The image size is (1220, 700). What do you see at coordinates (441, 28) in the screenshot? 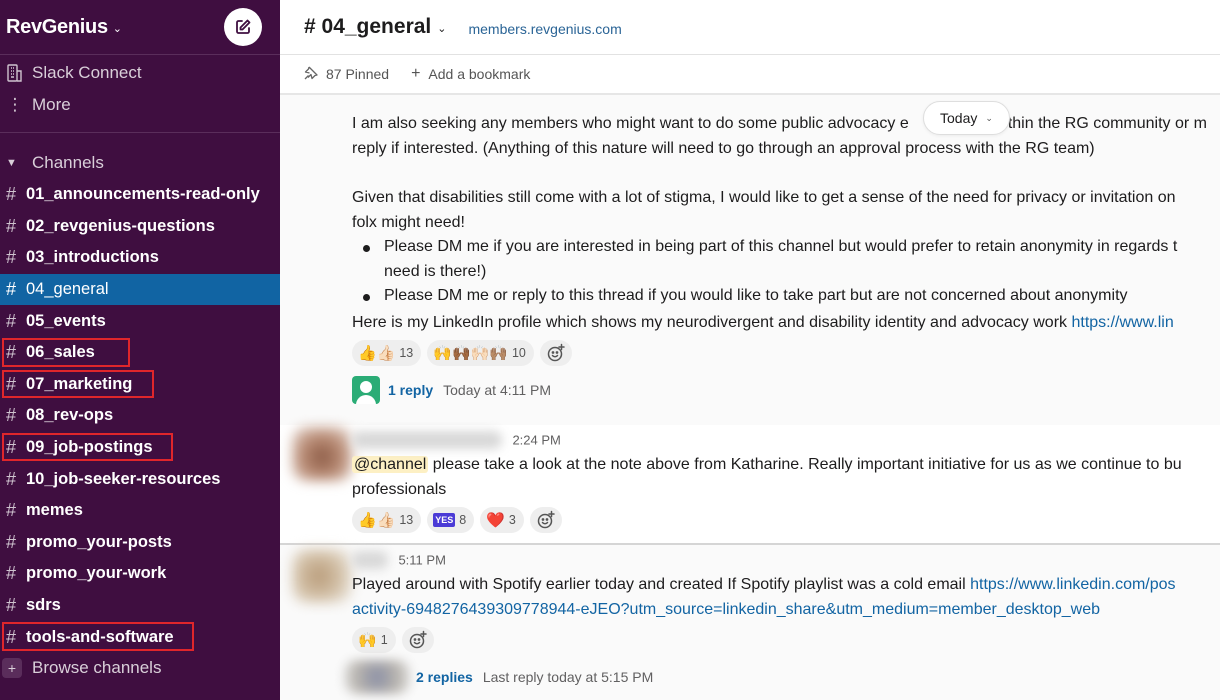
I see `chevron-down-icon: ⌄` at bounding box center [441, 28].